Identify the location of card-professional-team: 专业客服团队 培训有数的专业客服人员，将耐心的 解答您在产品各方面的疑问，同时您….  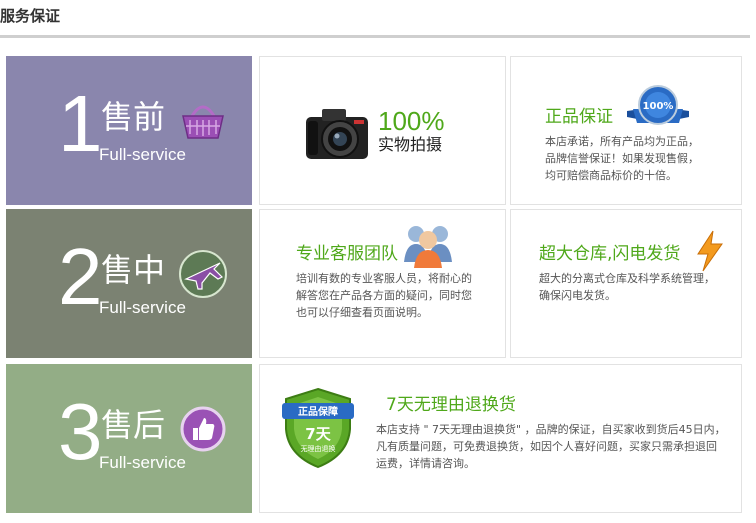
(382, 283).